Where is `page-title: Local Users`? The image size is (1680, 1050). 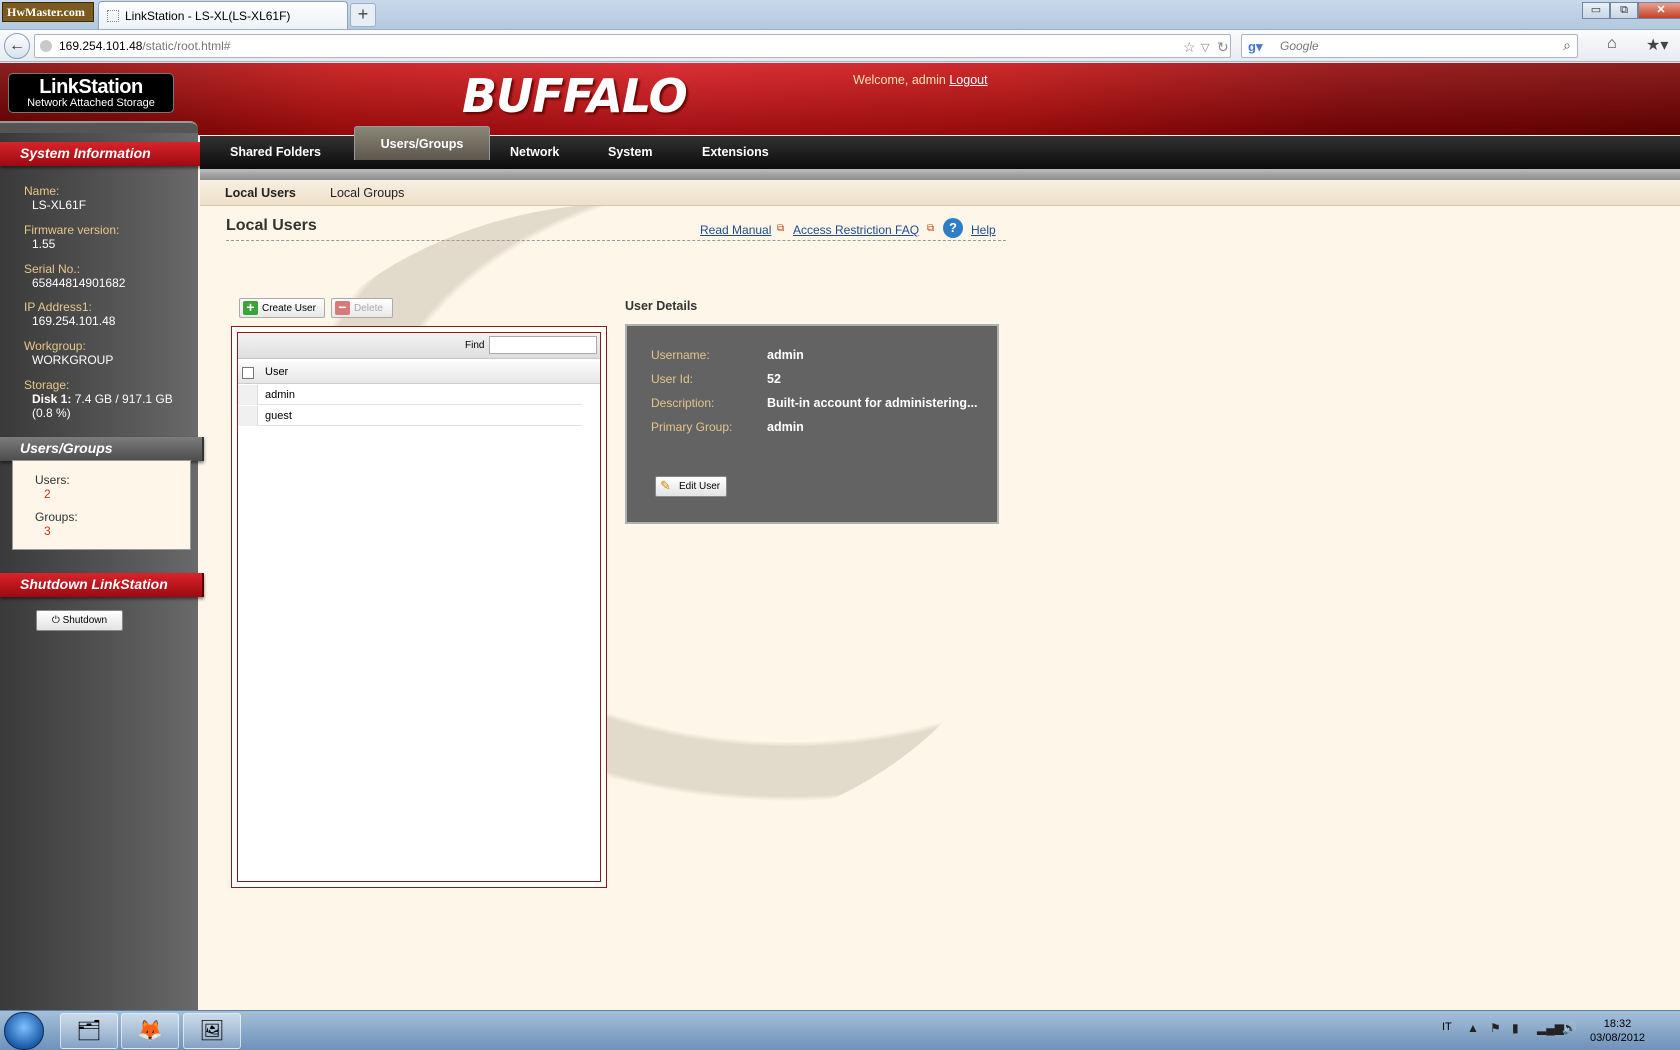 page-title: Local Users is located at coordinates (271, 225).